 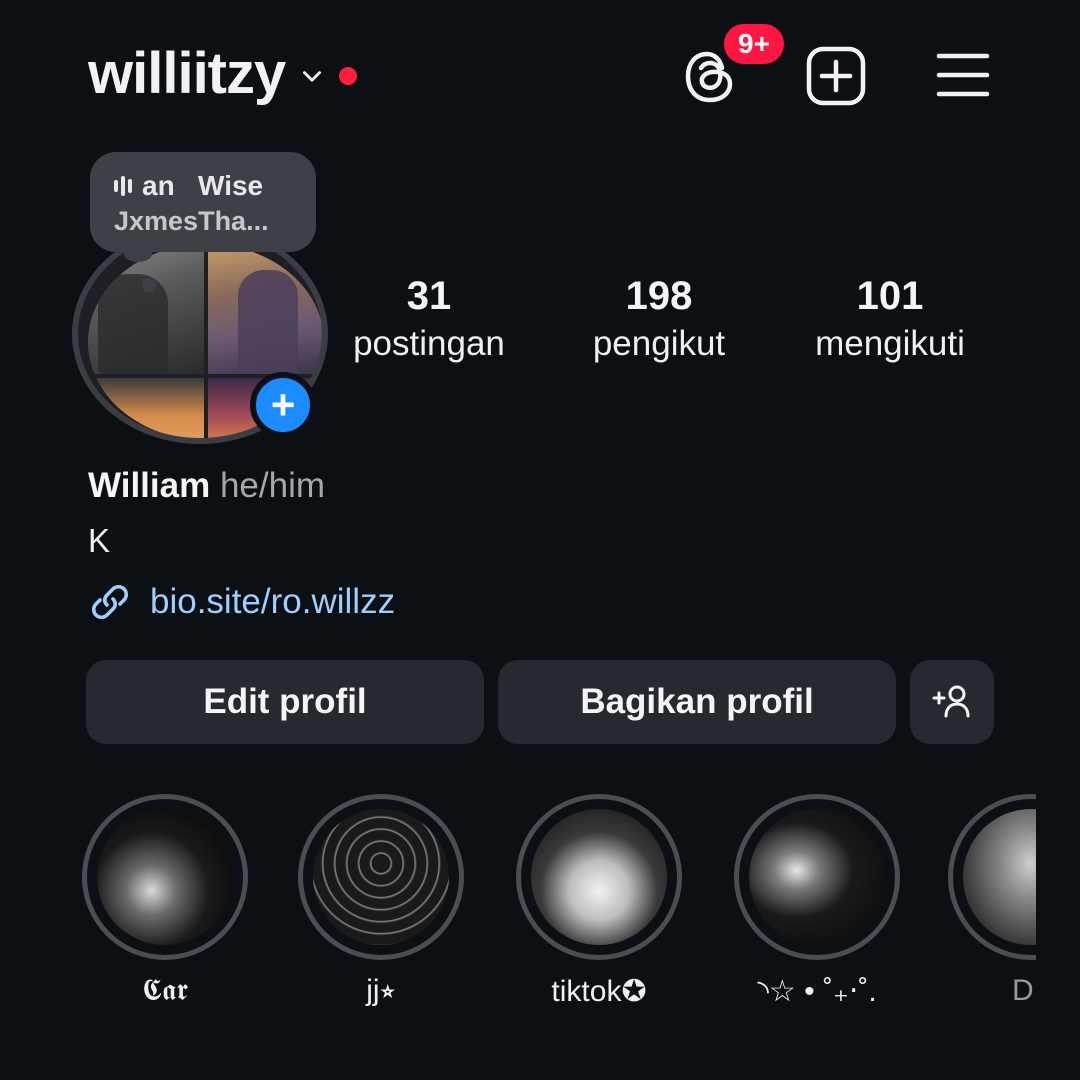 I want to click on audio-bars-icon, so click(x=123, y=186).